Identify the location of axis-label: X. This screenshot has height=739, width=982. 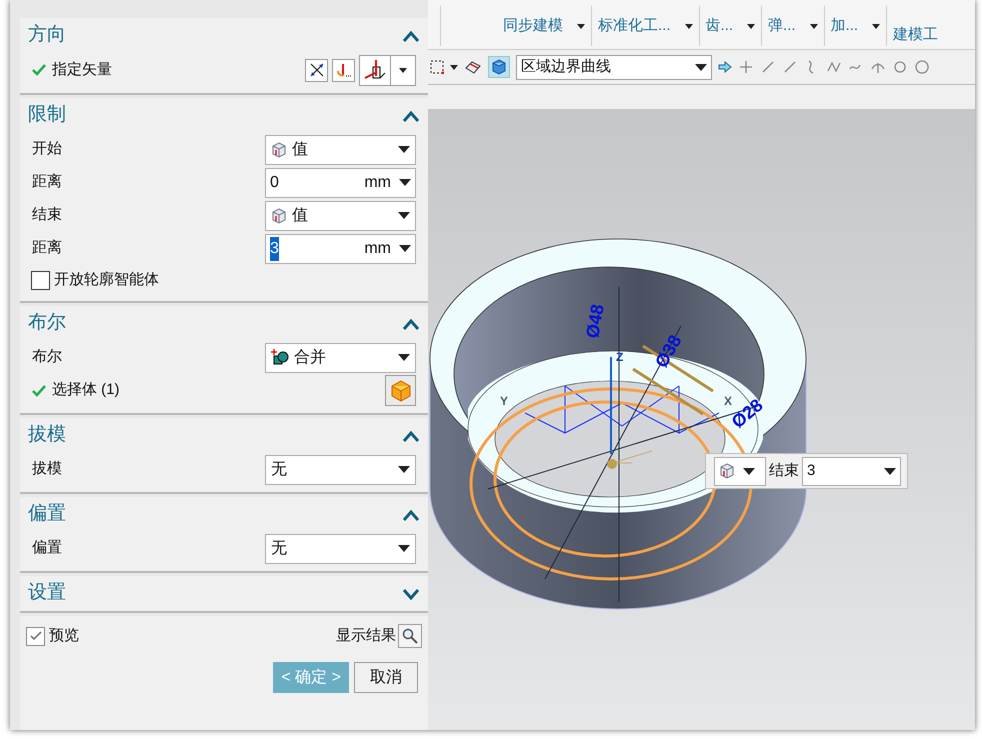
(728, 401).